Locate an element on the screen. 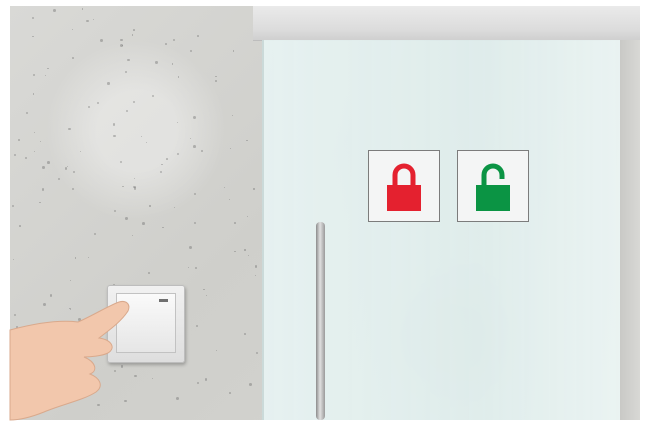  hand-pressing-button is located at coordinates (69, 361).